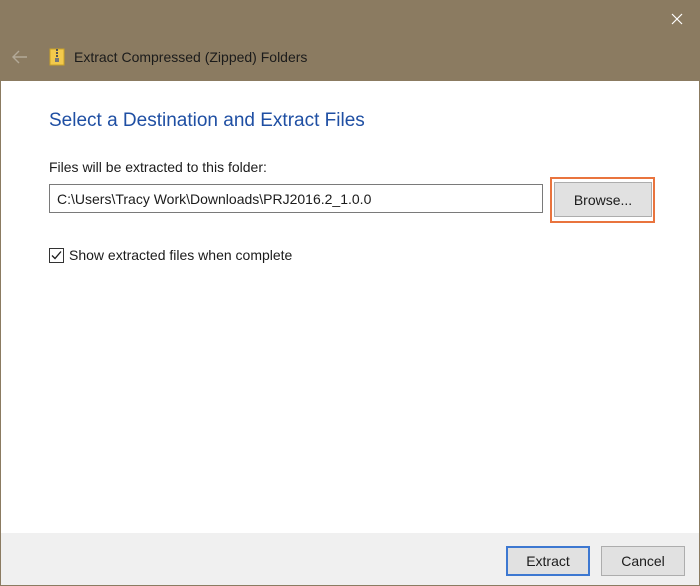  I want to click on dialog-footer, so click(350, 559).